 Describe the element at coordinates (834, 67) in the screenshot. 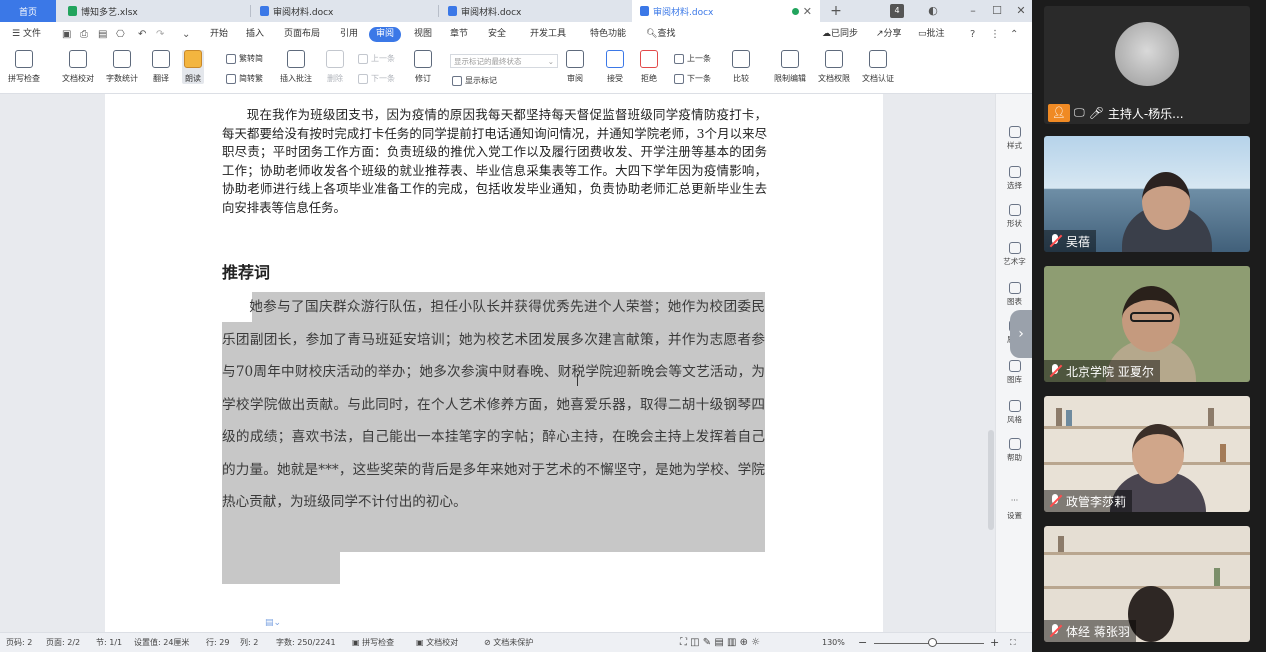

I see `doc-rights-button: 文档权限` at that location.